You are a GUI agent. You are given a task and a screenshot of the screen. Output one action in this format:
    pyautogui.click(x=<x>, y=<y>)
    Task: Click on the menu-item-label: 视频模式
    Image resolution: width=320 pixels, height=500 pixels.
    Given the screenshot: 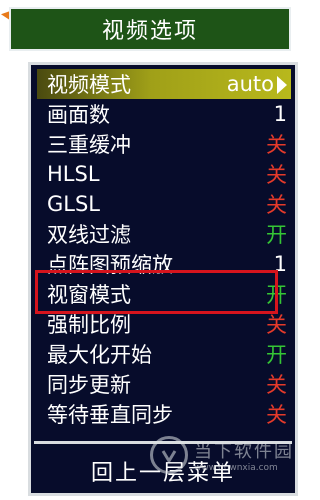 What is the action you would take?
    pyautogui.click(x=89, y=85)
    